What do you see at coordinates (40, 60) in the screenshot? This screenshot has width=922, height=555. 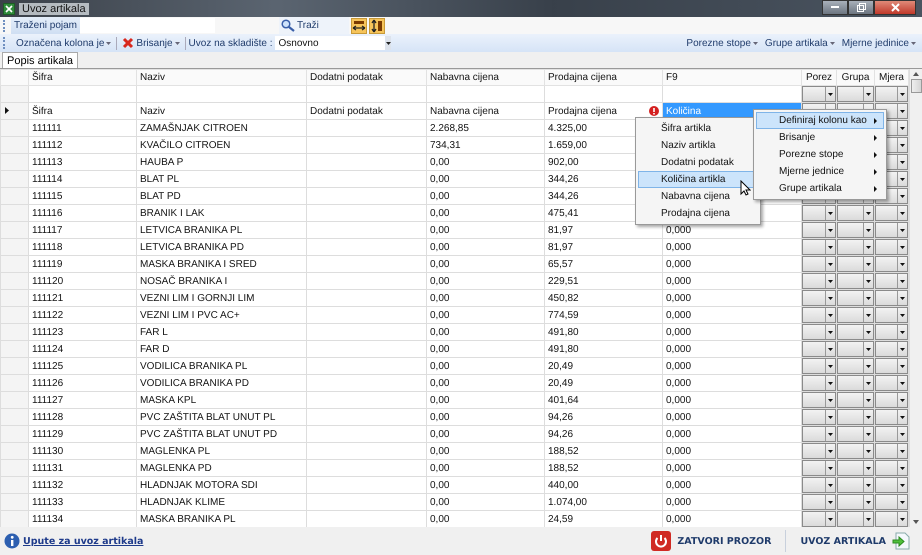 I see `tab: Popis artikala` at bounding box center [40, 60].